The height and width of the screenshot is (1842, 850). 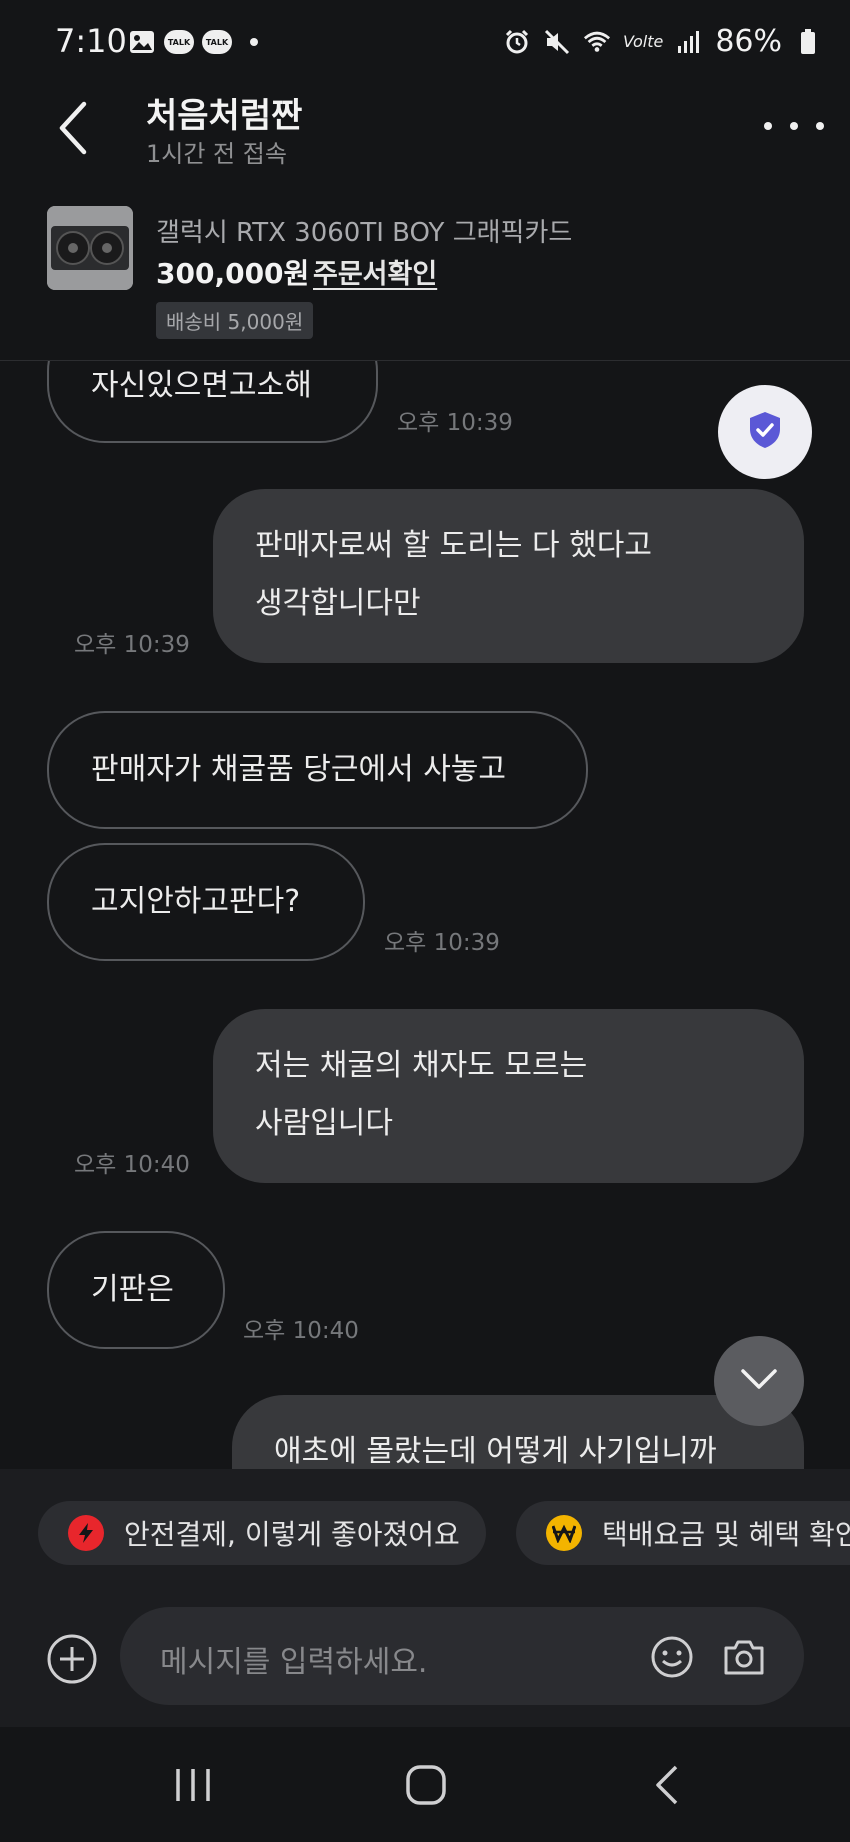 What do you see at coordinates (294, 1662) in the screenshot?
I see `message-input-placeholder: 메시지를 입력하세요.` at bounding box center [294, 1662].